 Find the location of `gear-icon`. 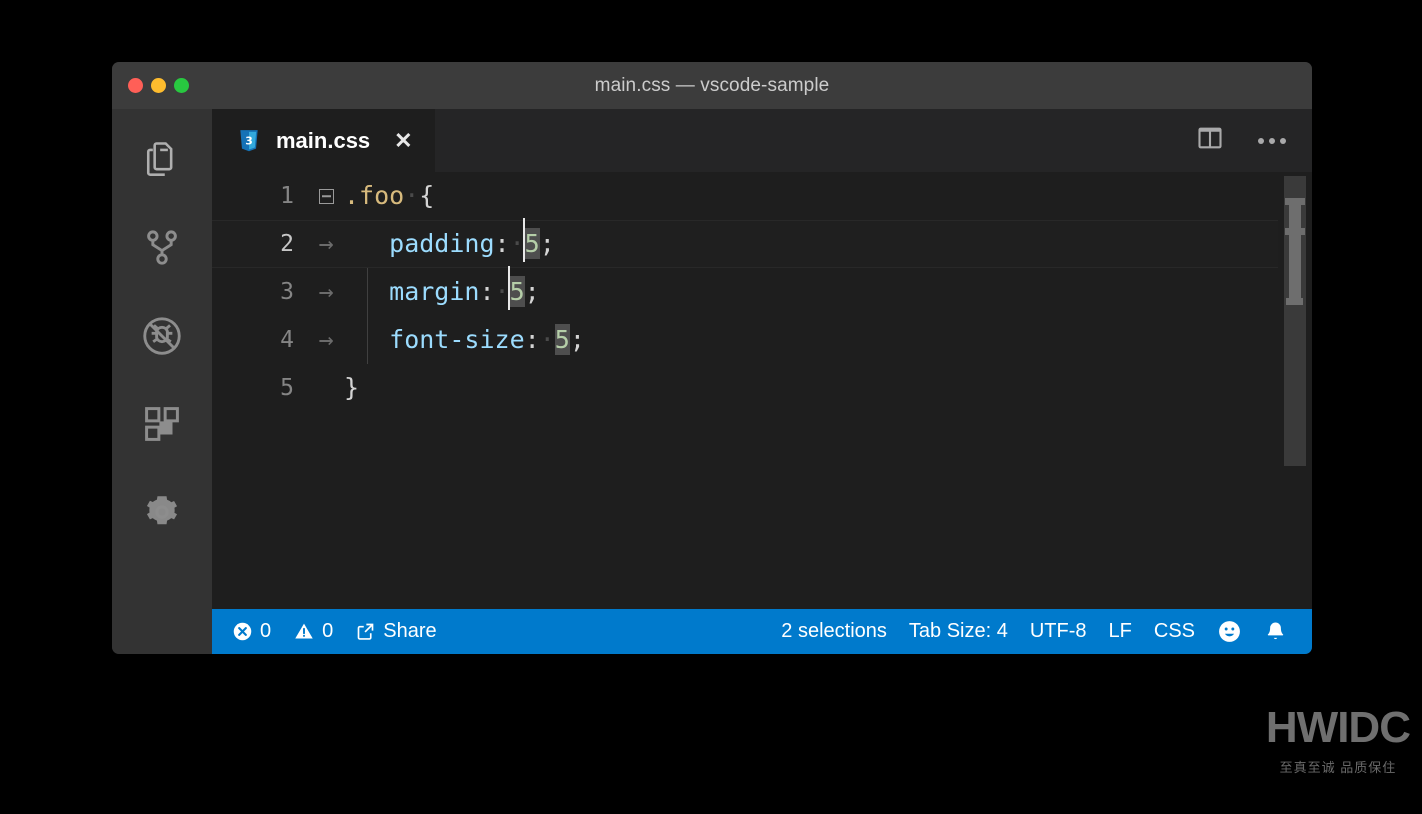

gear-icon is located at coordinates (162, 512).